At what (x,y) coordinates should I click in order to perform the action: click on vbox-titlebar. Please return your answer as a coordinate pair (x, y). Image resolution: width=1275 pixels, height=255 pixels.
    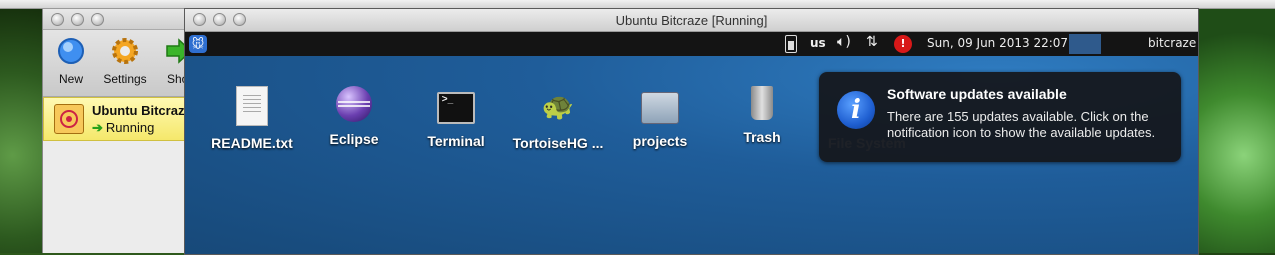
    Looking at the image, I should click on (123, 19).